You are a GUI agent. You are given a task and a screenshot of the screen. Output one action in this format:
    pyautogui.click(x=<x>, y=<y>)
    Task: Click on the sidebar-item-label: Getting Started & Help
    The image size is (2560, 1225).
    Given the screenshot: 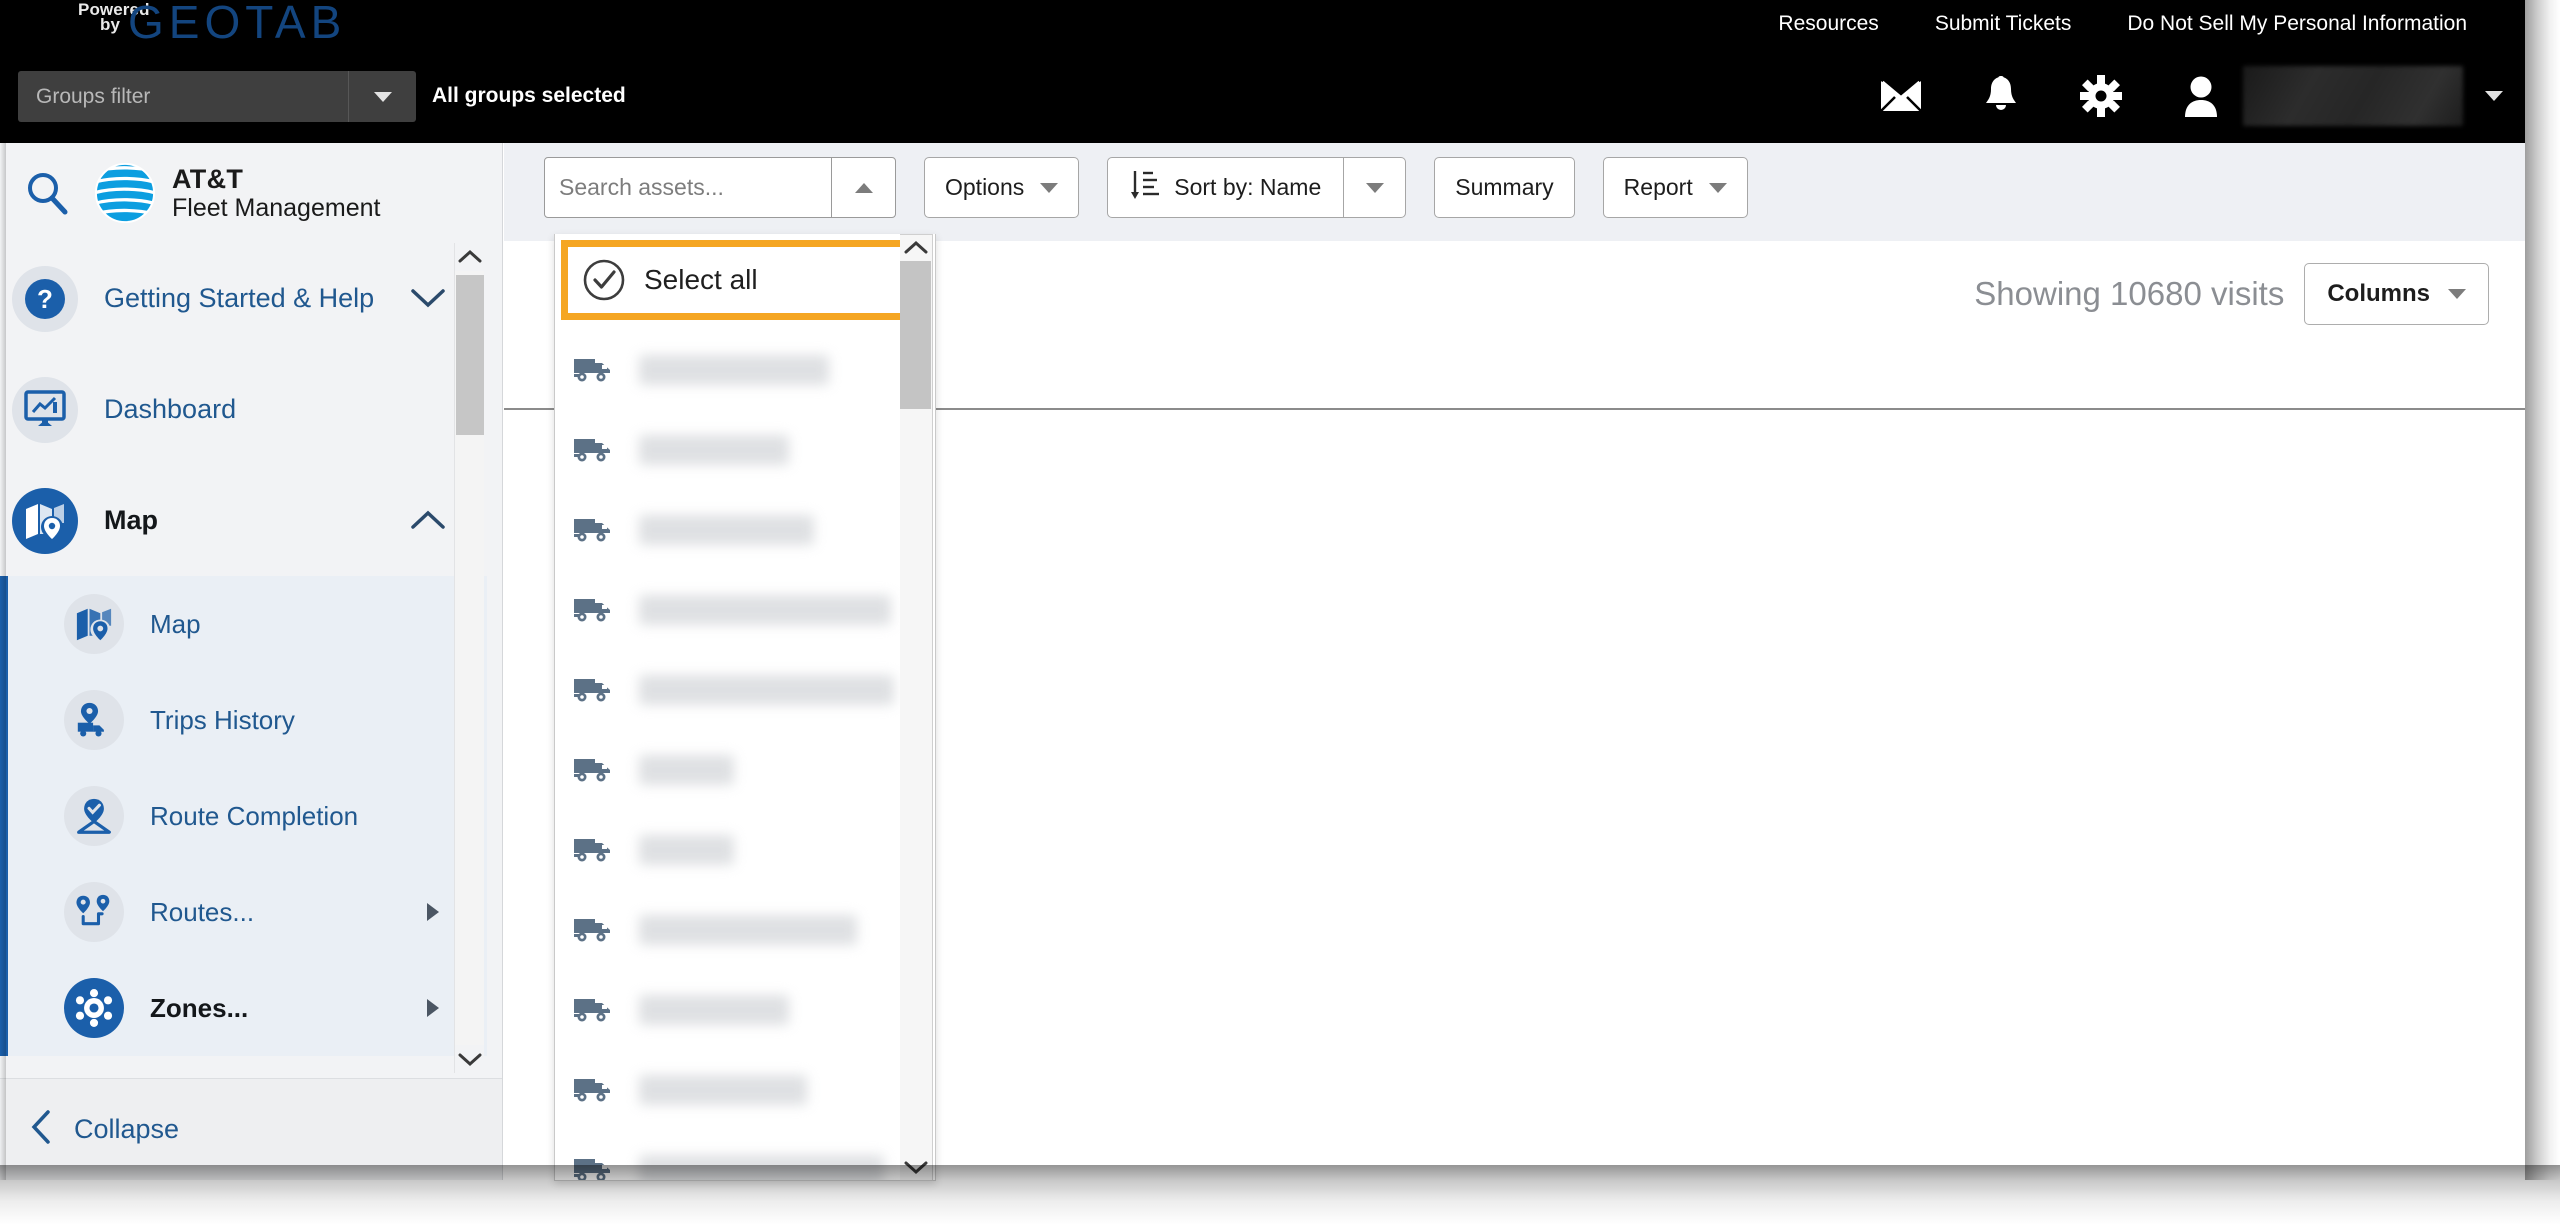 What is the action you would take?
    pyautogui.click(x=239, y=298)
    